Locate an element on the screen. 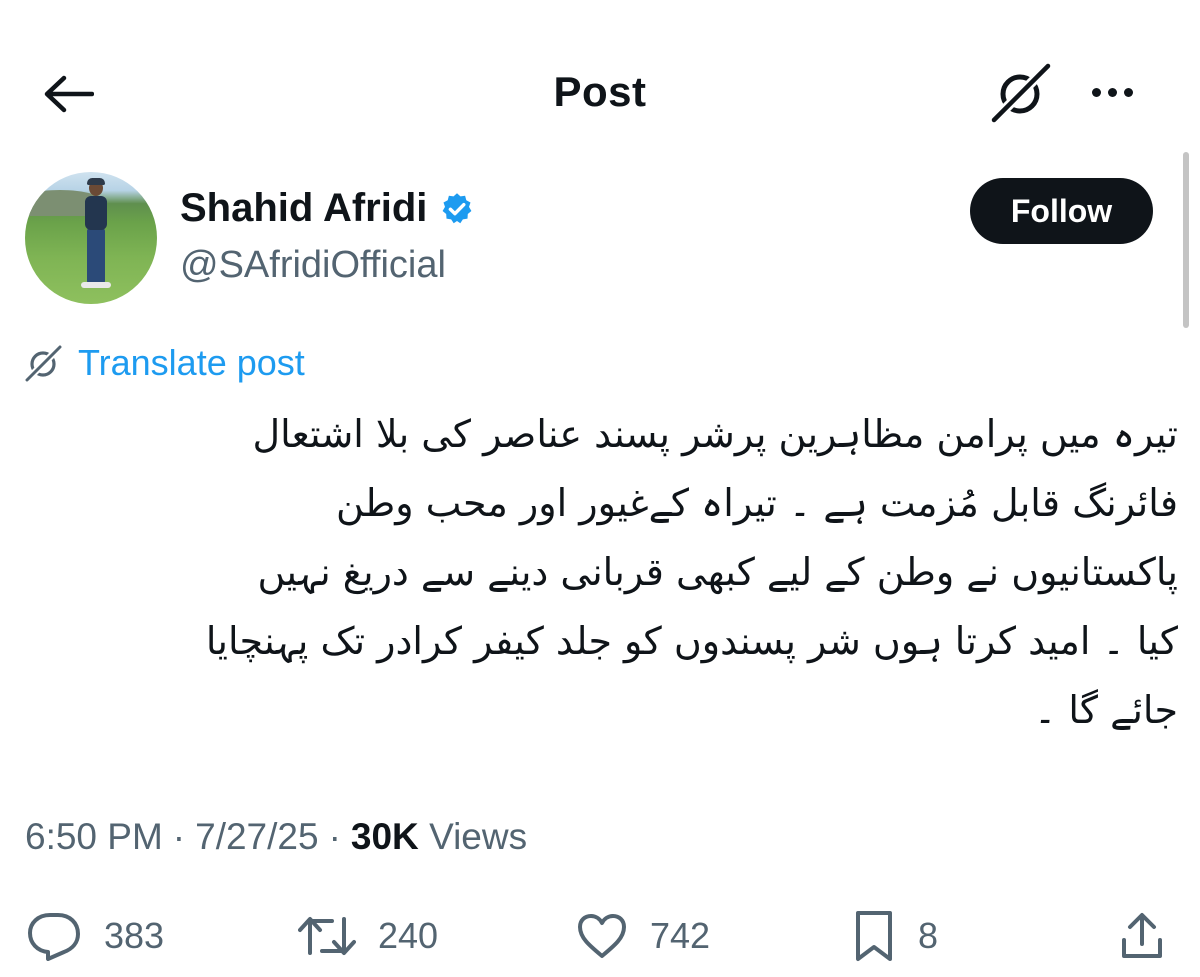 This screenshot has height=977, width=1200. action-bar: 383 240 742 8 is located at coordinates (600, 936).